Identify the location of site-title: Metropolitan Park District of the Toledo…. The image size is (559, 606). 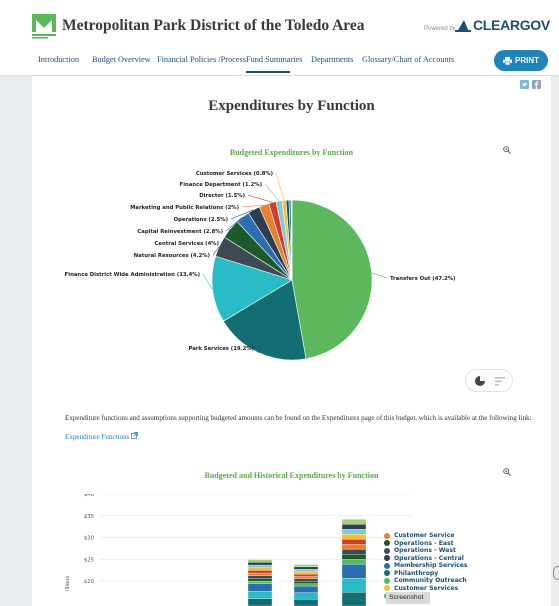
(213, 25).